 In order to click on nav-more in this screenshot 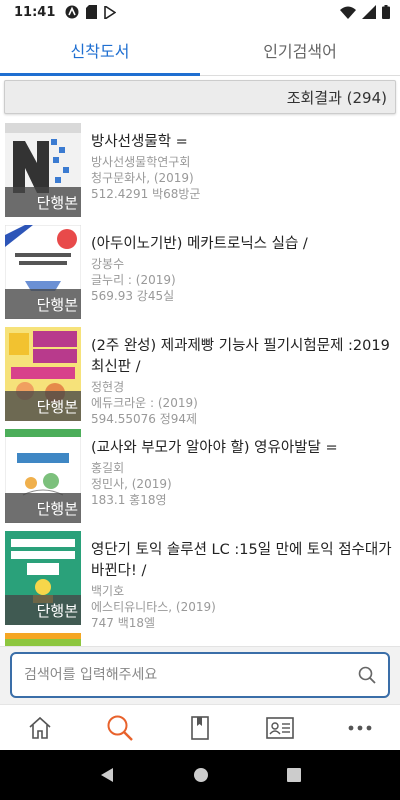, I will do `click(360, 727)`.